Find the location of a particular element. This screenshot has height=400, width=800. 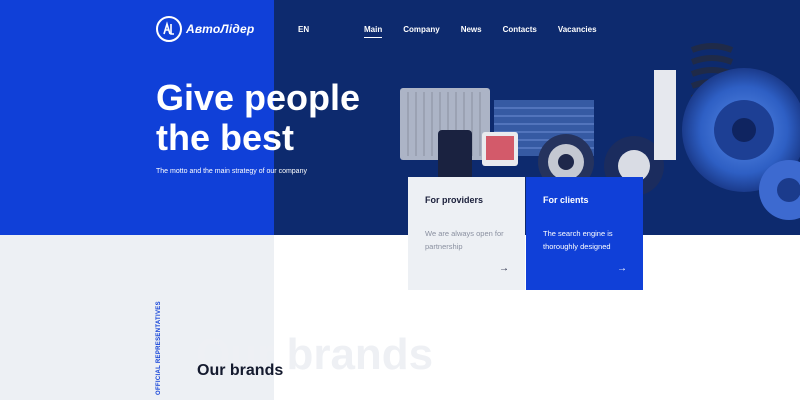

logo: АвтоЛідер is located at coordinates (205, 29).